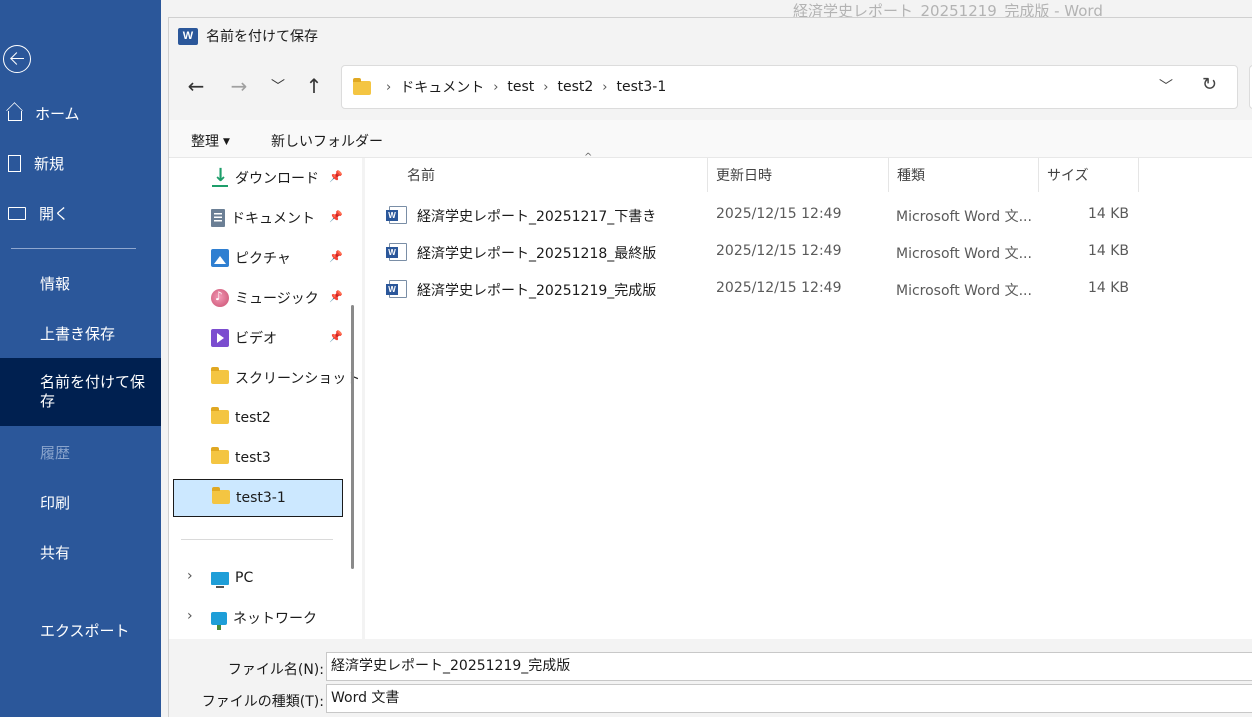 The height and width of the screenshot is (717, 1252). Describe the element at coordinates (15, 116) in the screenshot. I see `home-icon` at that location.